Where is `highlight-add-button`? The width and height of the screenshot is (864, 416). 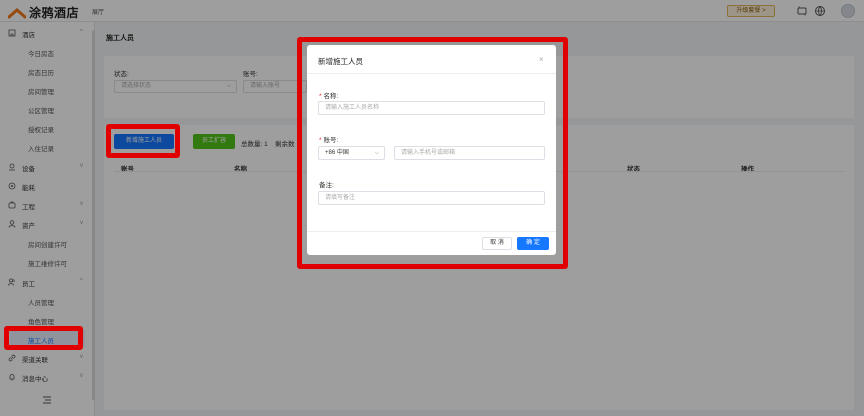
highlight-add-button is located at coordinates (143, 141).